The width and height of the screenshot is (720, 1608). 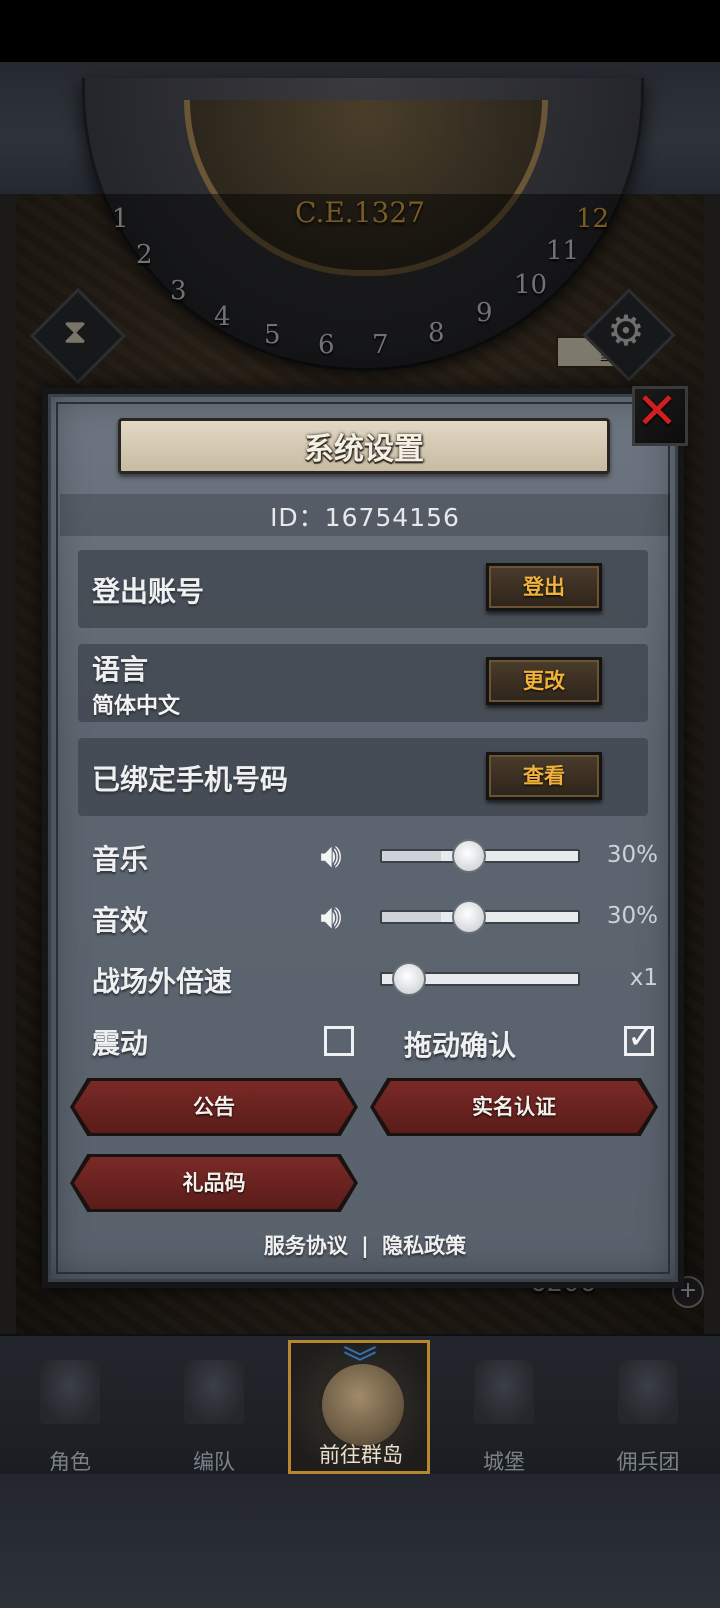 What do you see at coordinates (360, 1364) in the screenshot?
I see `chevron-down-icon: ︾` at bounding box center [360, 1364].